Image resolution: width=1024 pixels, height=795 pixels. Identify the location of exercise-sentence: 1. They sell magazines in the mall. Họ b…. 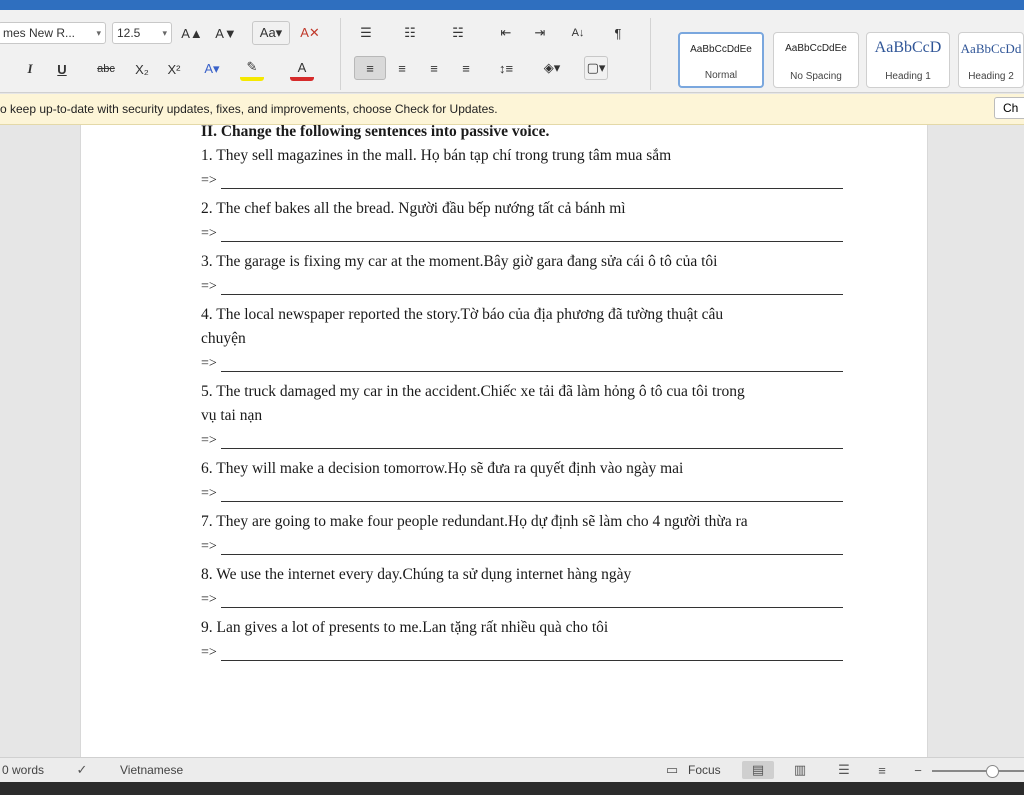
(436, 155).